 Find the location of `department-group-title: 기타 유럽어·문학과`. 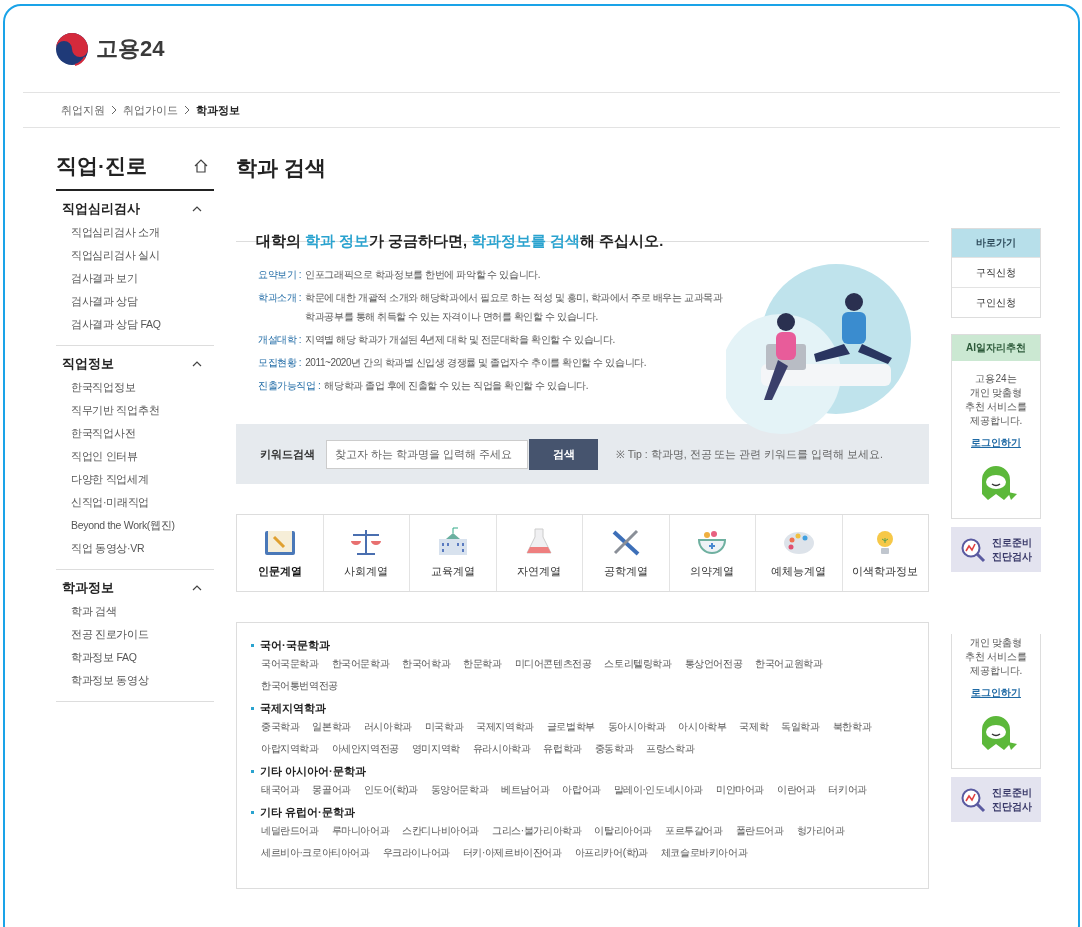

department-group-title: 기타 유럽어·문학과 is located at coordinates (307, 812).